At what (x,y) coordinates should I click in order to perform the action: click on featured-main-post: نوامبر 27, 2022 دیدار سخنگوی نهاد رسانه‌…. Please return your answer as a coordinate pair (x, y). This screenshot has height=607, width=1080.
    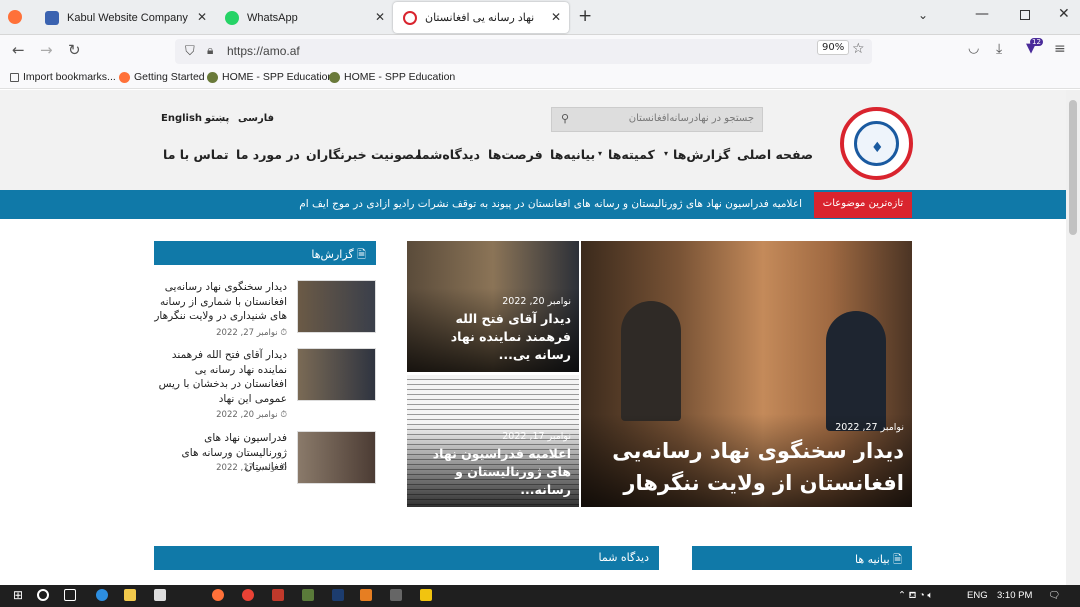
    Looking at the image, I should click on (746, 374).